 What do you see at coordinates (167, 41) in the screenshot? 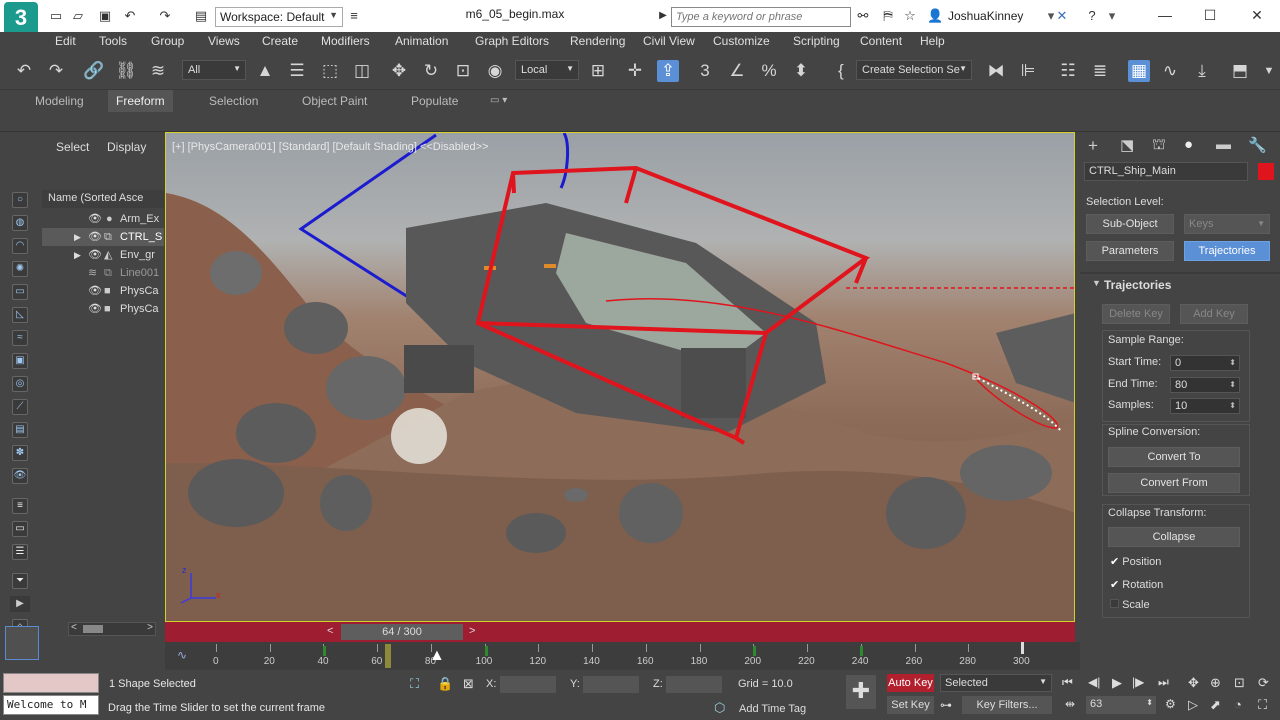
I see `menu-group: Group` at bounding box center [167, 41].